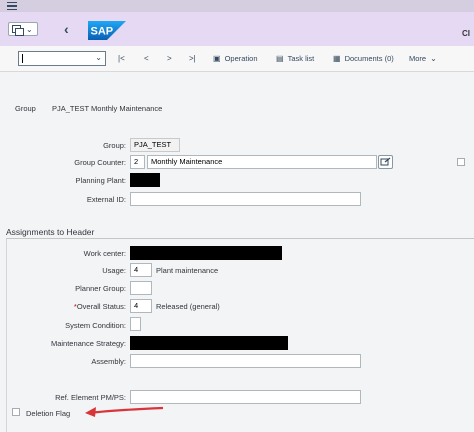  I want to click on search-help-button, so click(385, 162).